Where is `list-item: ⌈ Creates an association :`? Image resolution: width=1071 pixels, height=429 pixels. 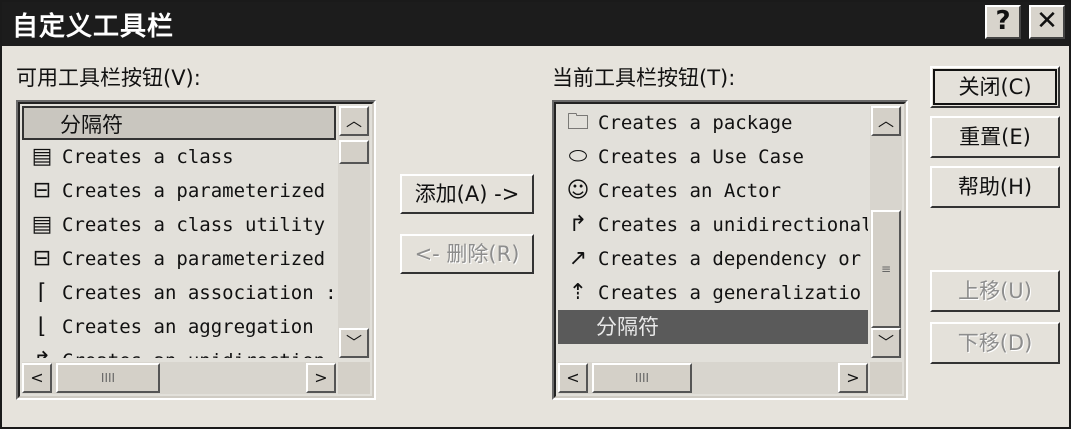 list-item: ⌈ Creates an association : is located at coordinates (179, 293).